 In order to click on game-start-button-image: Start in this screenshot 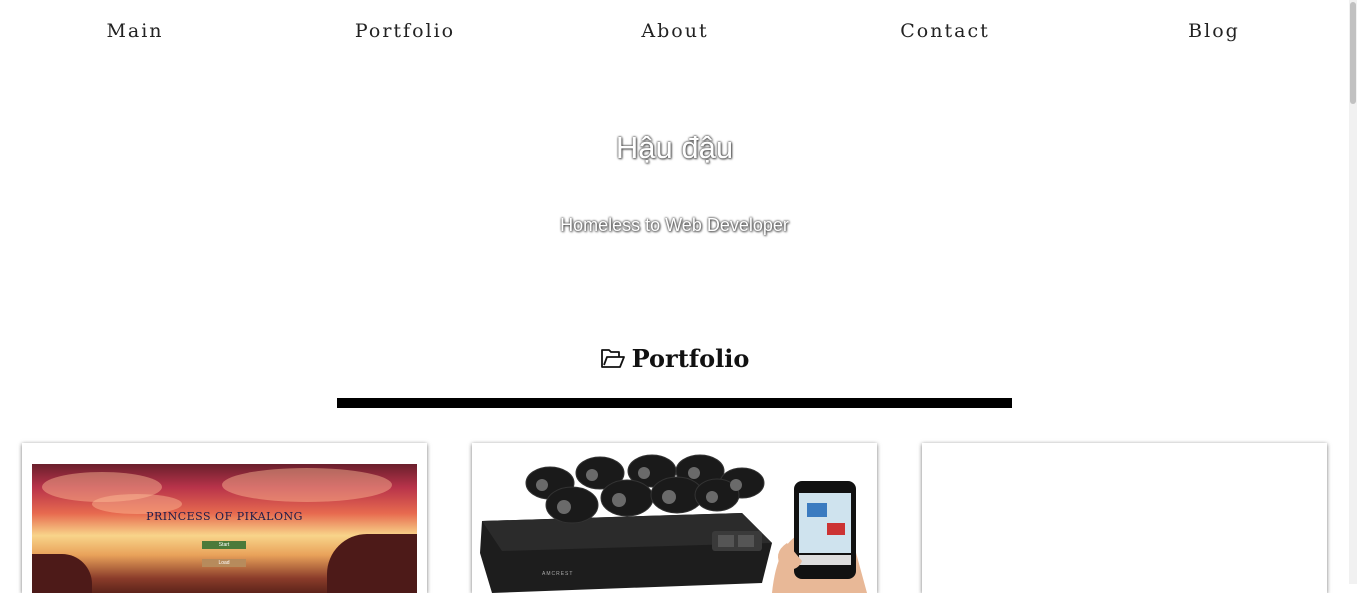, I will do `click(224, 545)`.